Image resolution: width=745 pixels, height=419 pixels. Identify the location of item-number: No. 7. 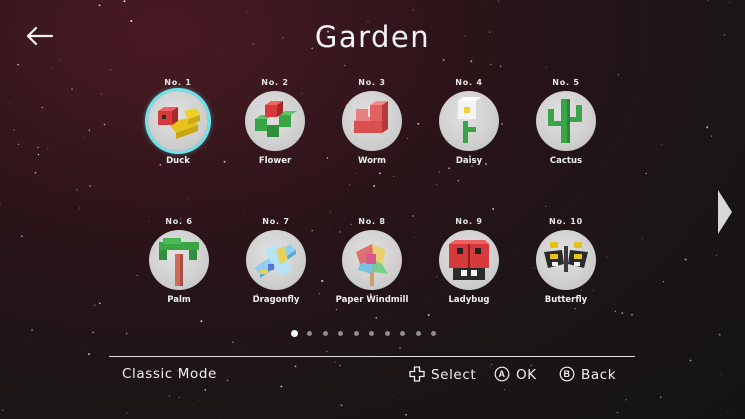
(276, 221).